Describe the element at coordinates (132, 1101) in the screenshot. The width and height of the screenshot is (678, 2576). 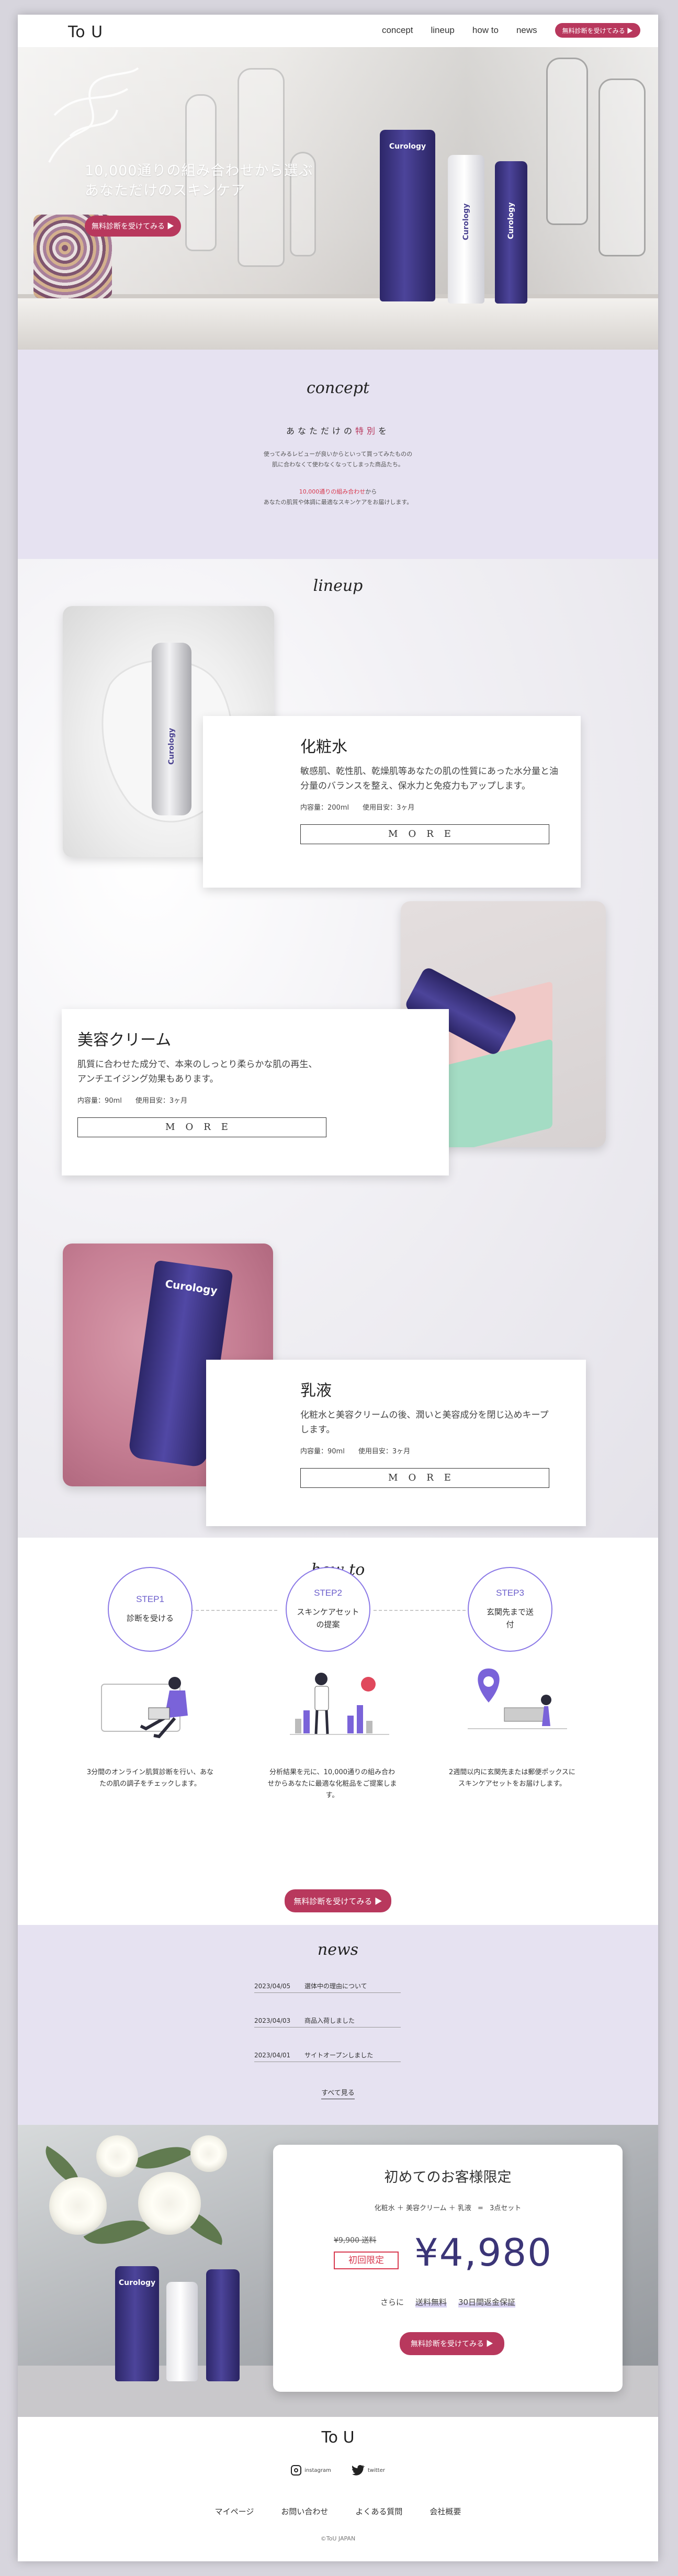
I see `cream-spec: 内容量：90ml 使用目安：3ヶ月` at that location.